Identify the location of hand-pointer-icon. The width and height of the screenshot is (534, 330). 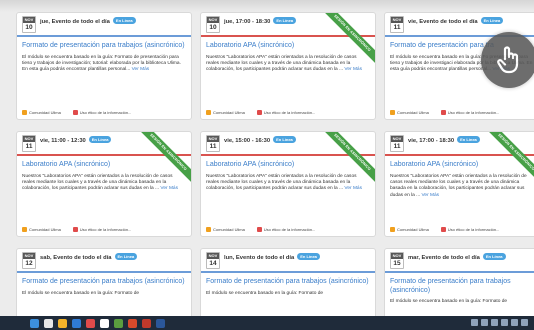
(508, 60).